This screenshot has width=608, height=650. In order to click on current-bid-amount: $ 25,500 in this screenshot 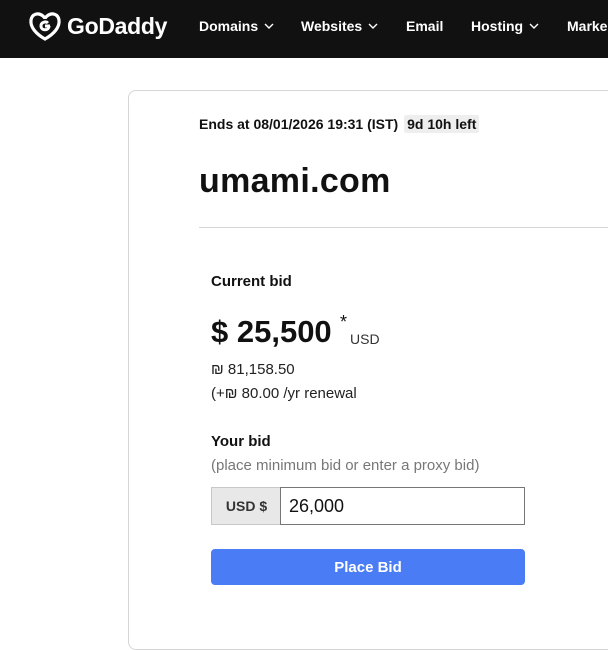, I will do `click(271, 331)`.